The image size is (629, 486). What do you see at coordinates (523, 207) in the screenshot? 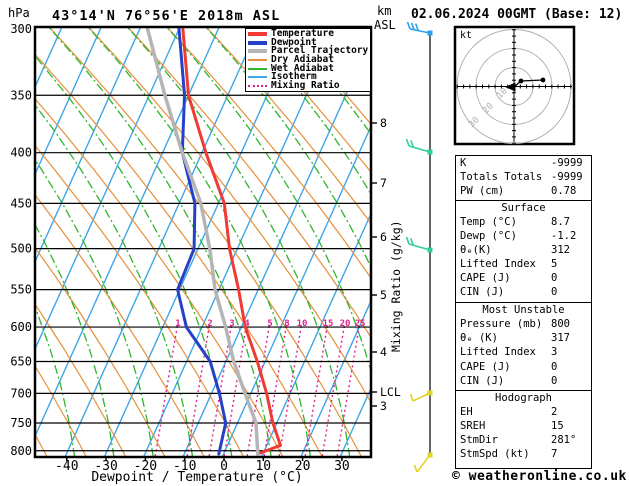
I see `table-section-header: Surface` at bounding box center [523, 207].